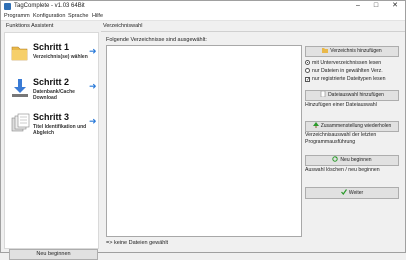  What do you see at coordinates (17, 16) in the screenshot?
I see `menu-programm: Programm` at bounding box center [17, 16].